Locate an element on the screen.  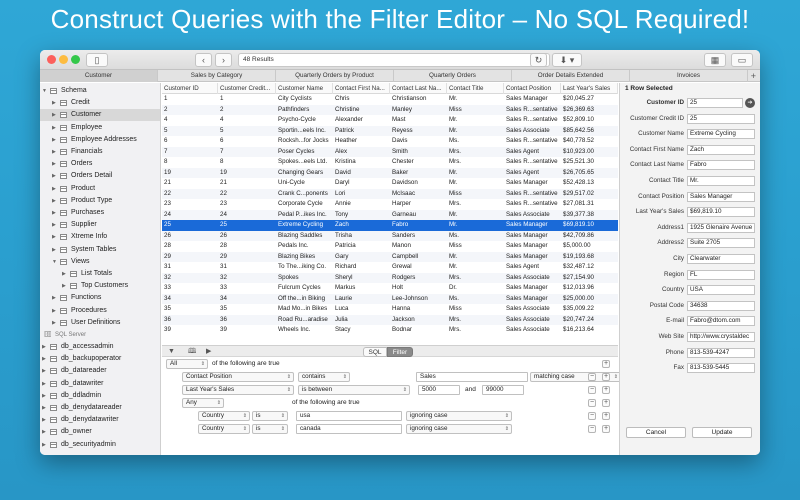
column-header: Contact Title is located at coordinates (475, 88).